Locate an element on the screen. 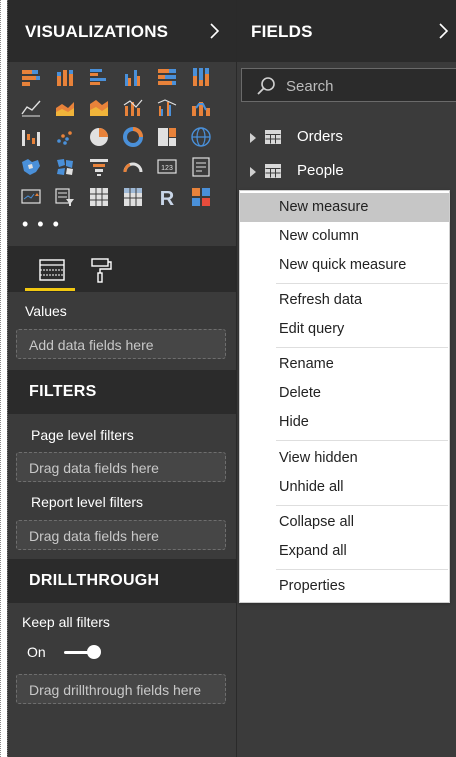  page-level-filters-label: Page level filters is located at coordinates (82, 435).